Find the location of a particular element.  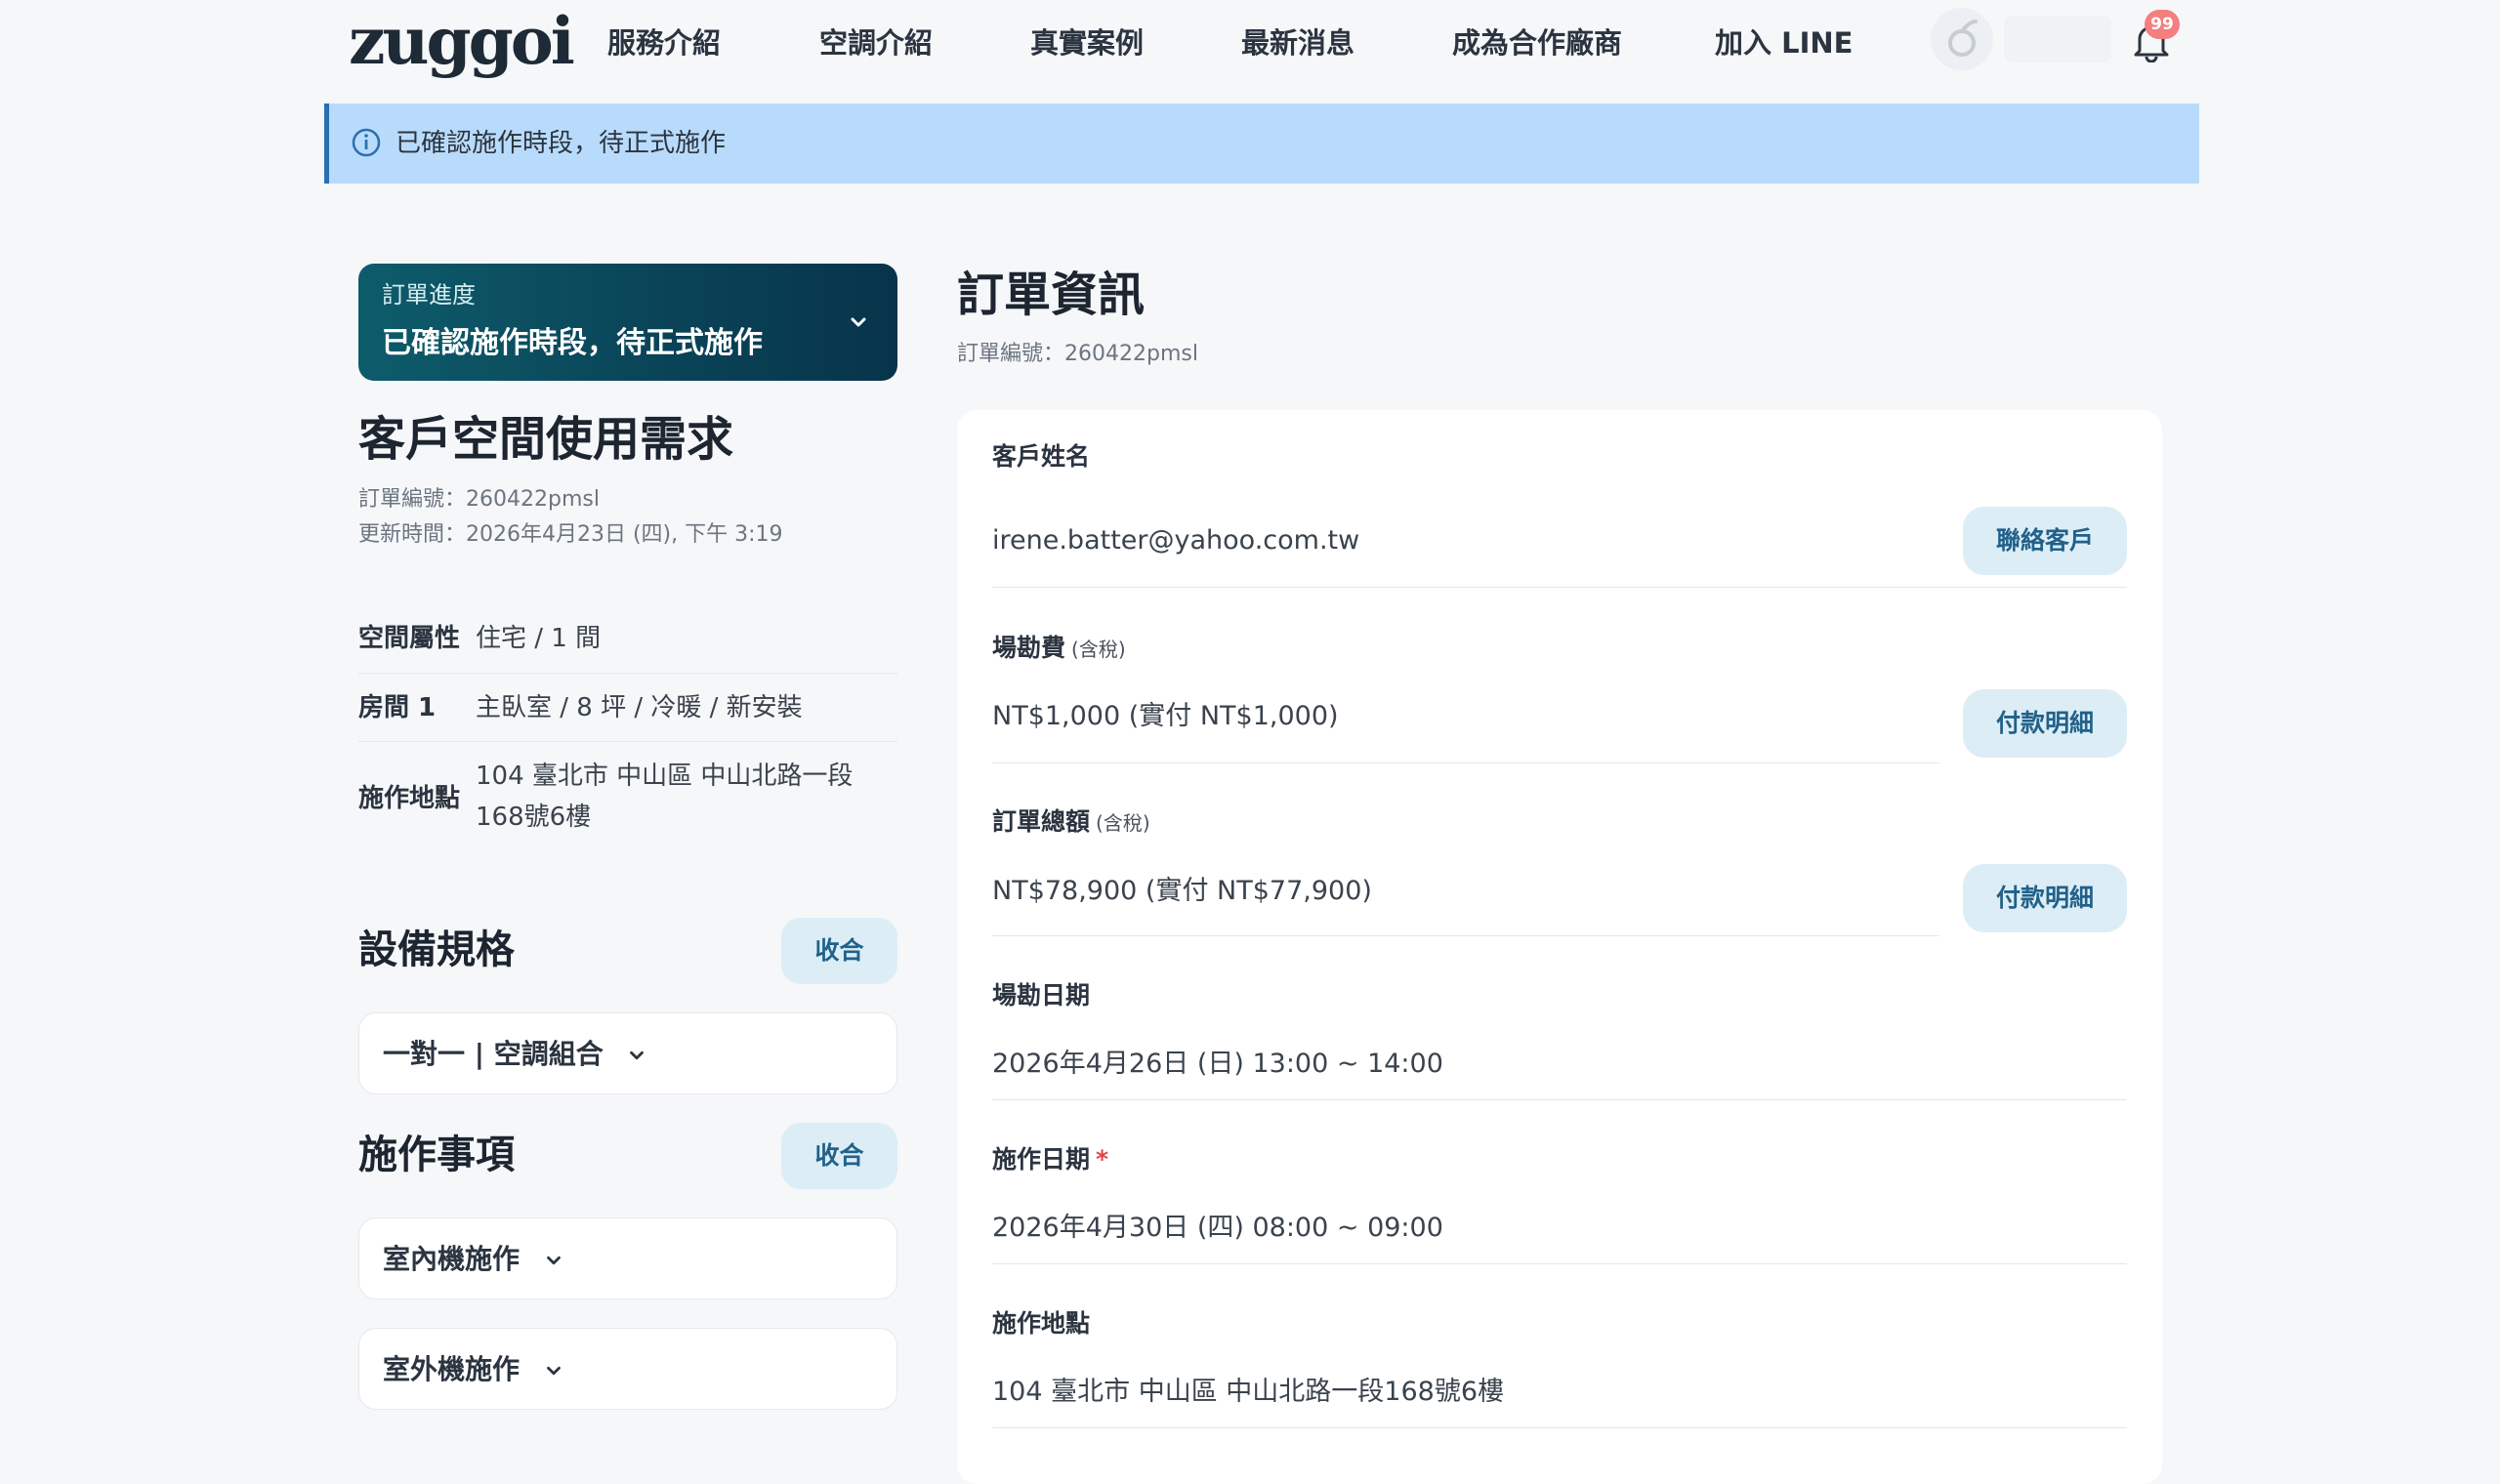

equipment-collapse-button: 收合 is located at coordinates (839, 951).